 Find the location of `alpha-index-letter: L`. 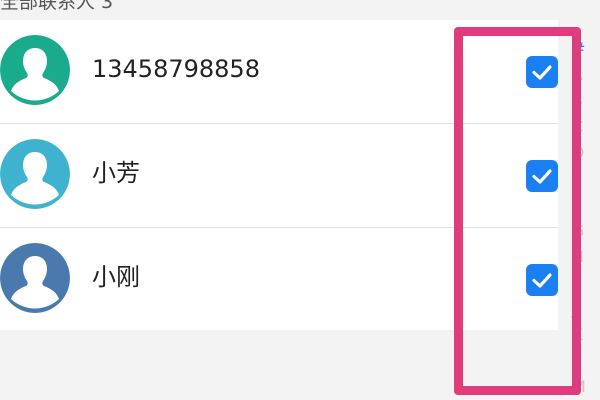

alpha-index-letter: L is located at coordinates (586, 361).